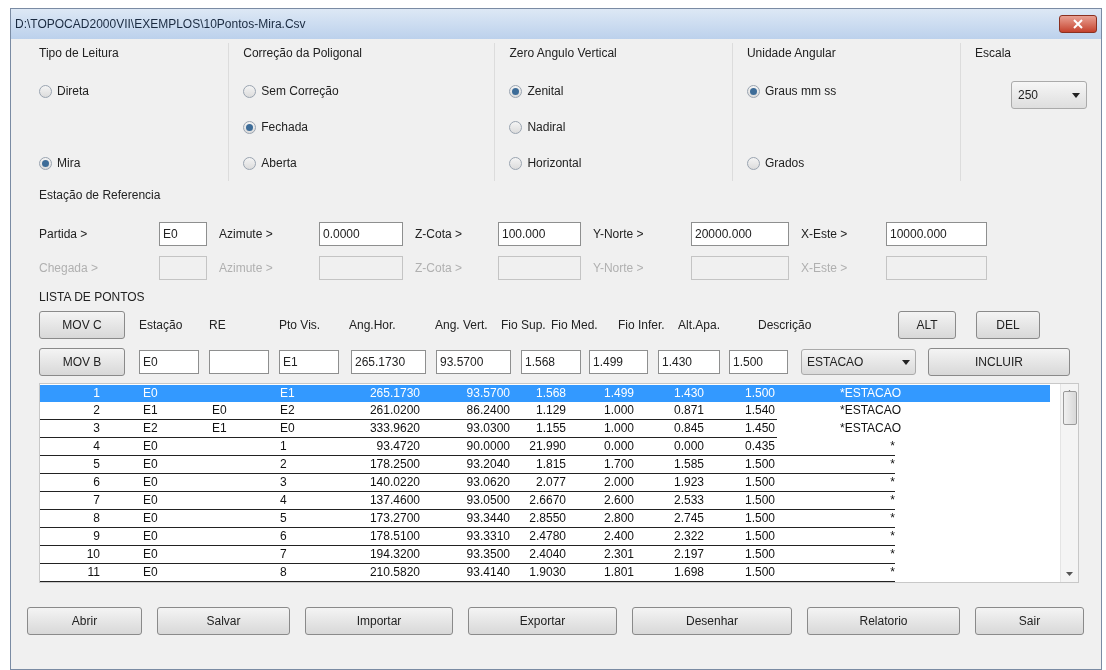 Image resolution: width=1106 pixels, height=670 pixels. Describe the element at coordinates (542, 621) in the screenshot. I see `dialog-button: Exportar` at that location.